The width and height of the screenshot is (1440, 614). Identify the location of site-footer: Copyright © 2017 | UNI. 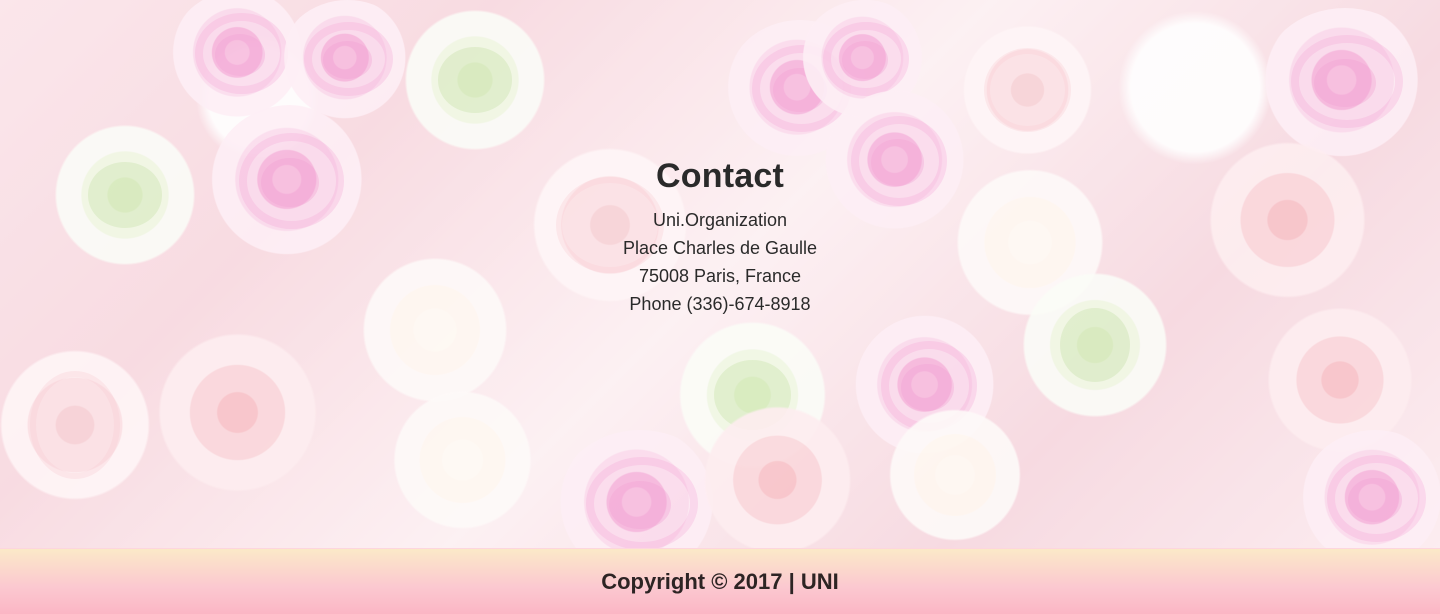
(720, 581).